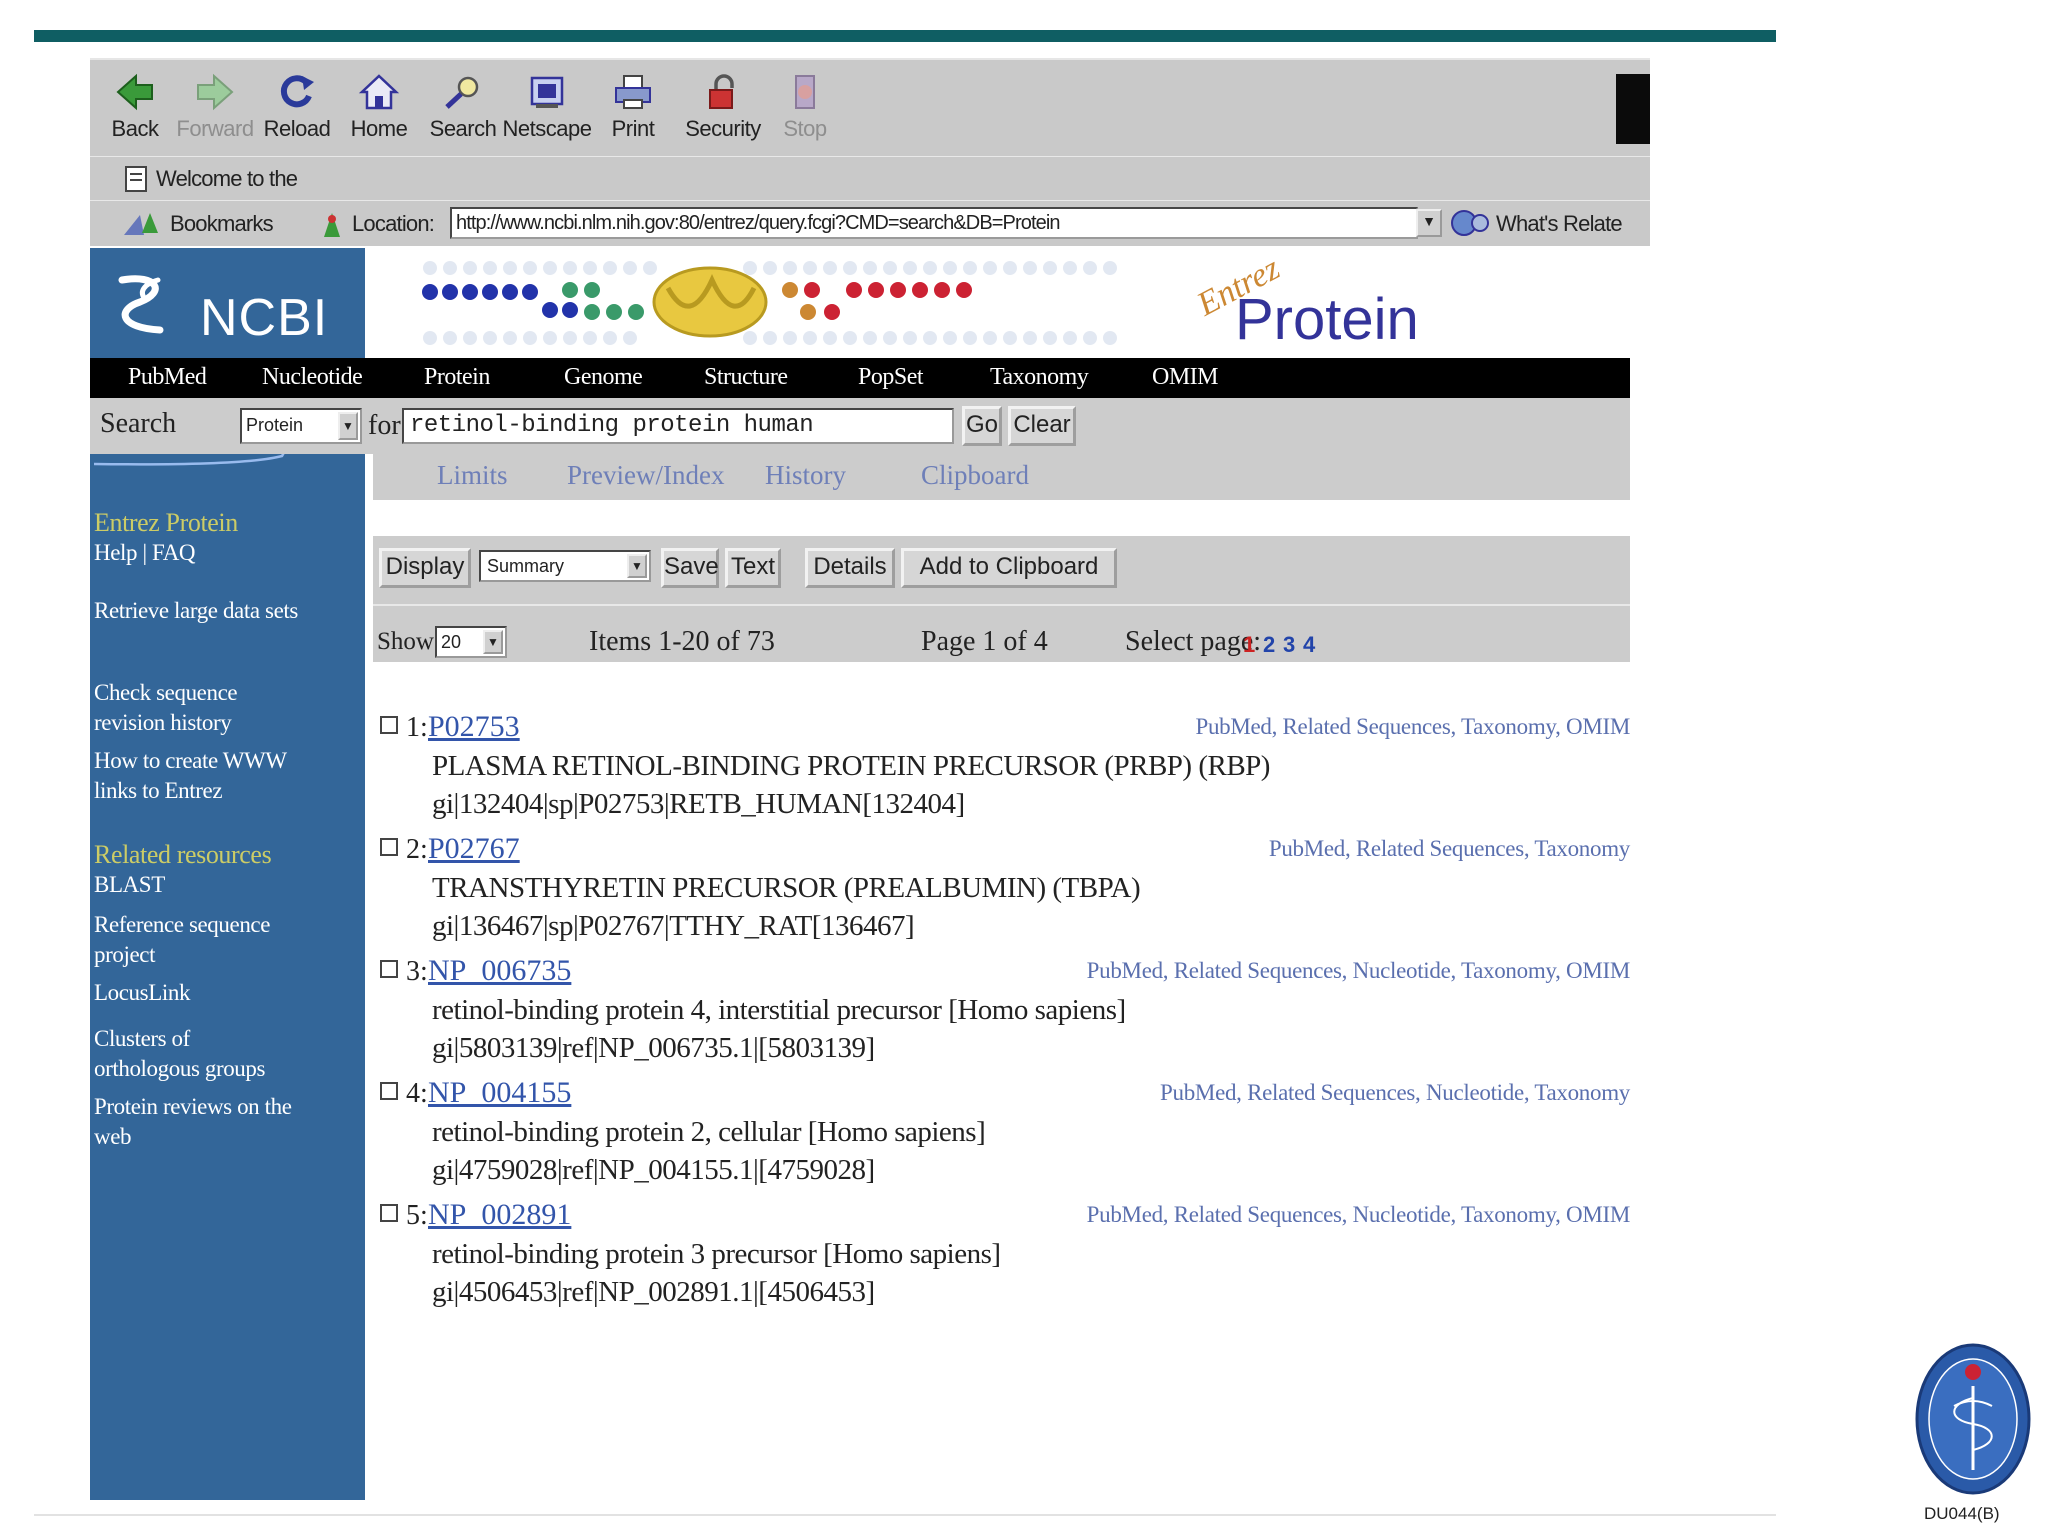 The height and width of the screenshot is (1536, 2048). What do you see at coordinates (1039, 377) in the screenshot?
I see `nav-taxonomy: Taxonomy` at bounding box center [1039, 377].